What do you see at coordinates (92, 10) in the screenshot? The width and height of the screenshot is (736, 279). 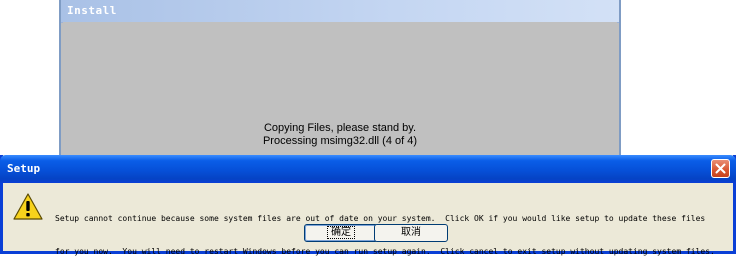 I see `install-window-title: Install` at bounding box center [92, 10].